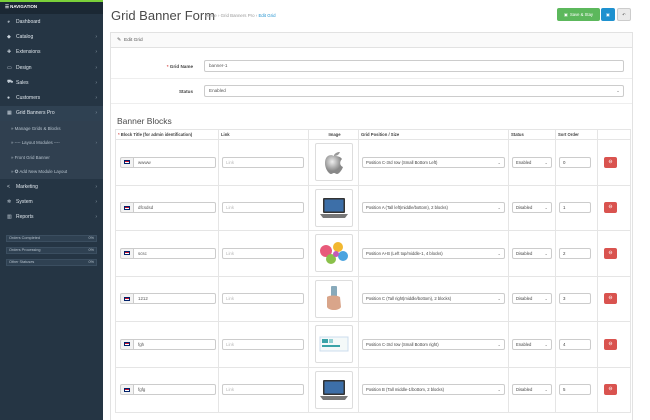 This screenshot has width=650, height=420. I want to click on save-and-stay-label: Save & Stay, so click(581, 14).